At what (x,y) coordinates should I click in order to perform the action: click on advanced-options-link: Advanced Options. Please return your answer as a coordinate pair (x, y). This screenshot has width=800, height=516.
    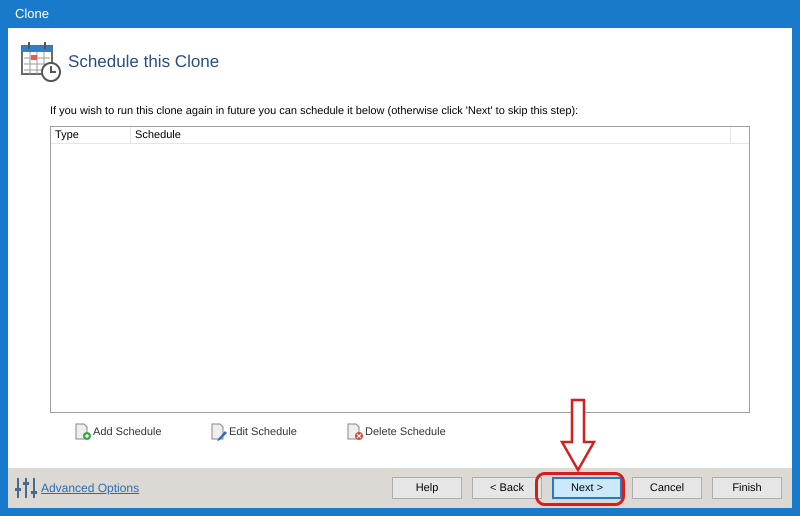
    Looking at the image, I should click on (90, 488).